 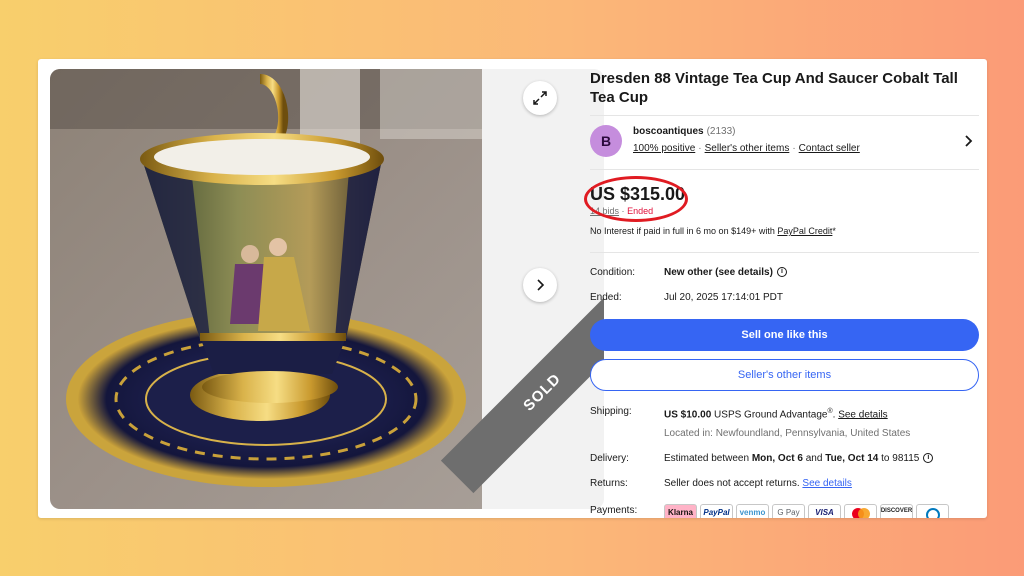 I want to click on mastercard-icon, so click(x=860, y=513).